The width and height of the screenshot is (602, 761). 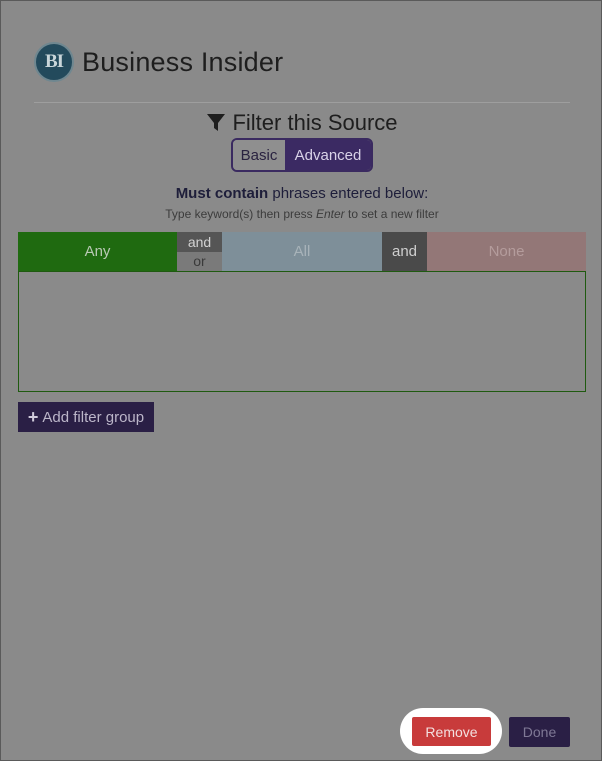 What do you see at coordinates (222, 193) in the screenshot?
I see `must-contain-bold: Must contain` at bounding box center [222, 193].